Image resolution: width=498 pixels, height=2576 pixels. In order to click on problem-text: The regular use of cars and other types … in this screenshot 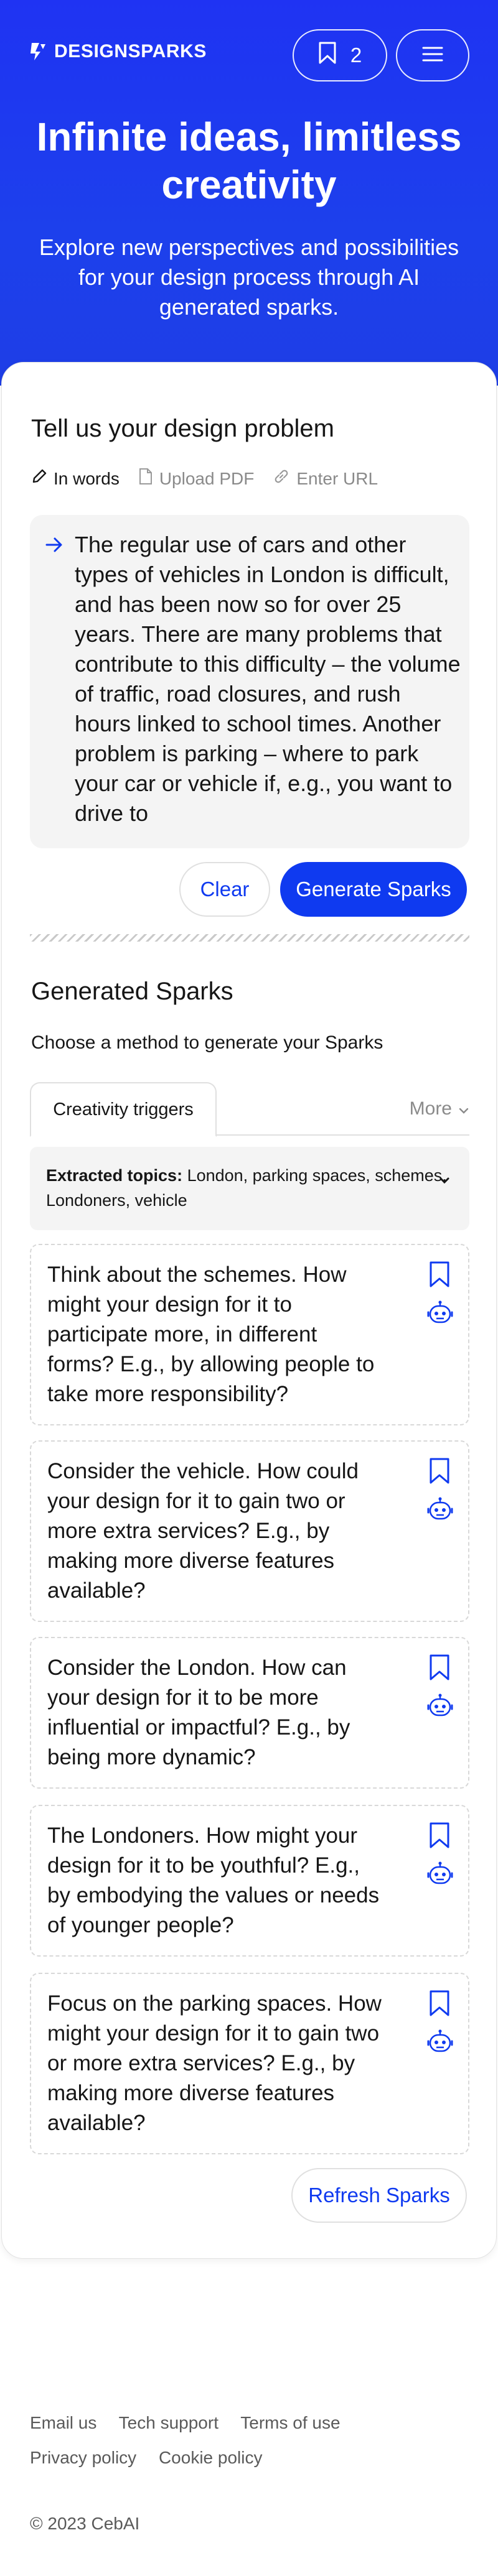, I will do `click(268, 679)`.